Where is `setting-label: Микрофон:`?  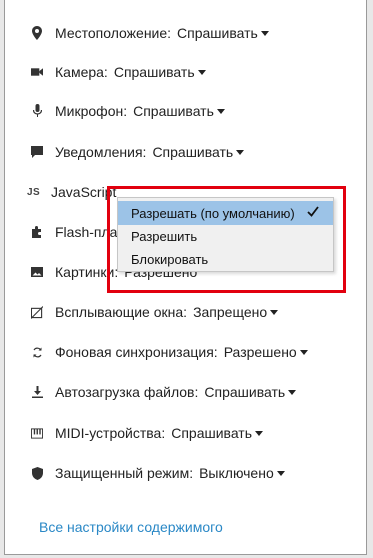
setting-label: Микрофон: is located at coordinates (91, 111).